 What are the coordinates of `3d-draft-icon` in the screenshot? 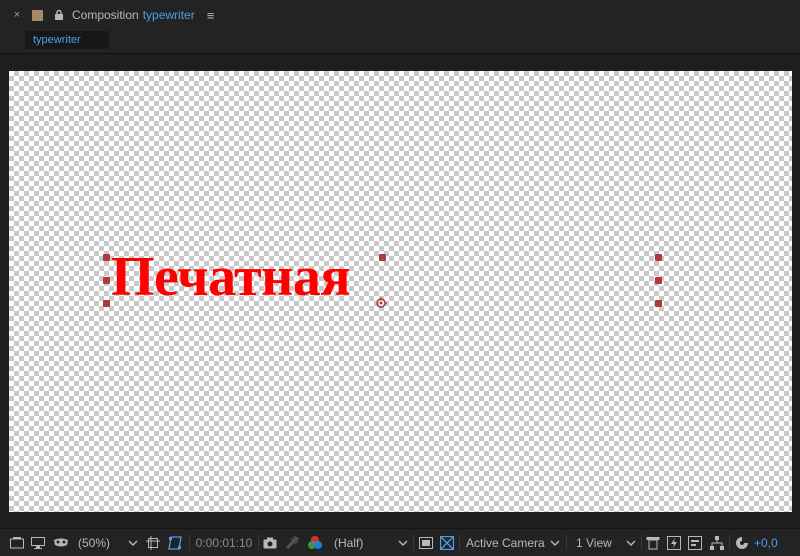 It's located at (653, 542).